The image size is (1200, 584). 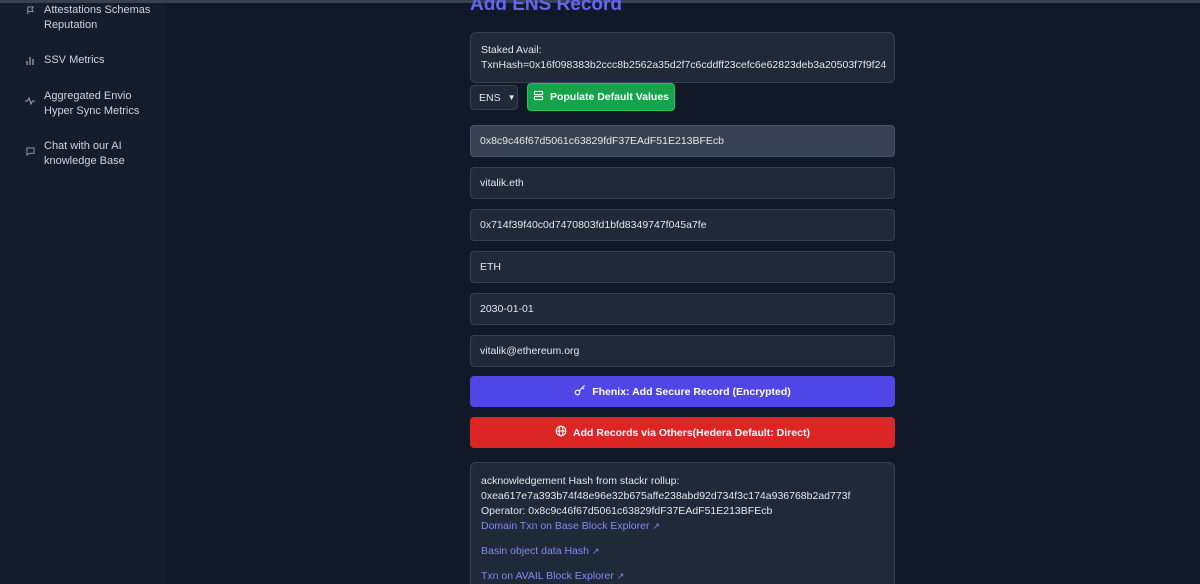 What do you see at coordinates (74, 60) in the screenshot?
I see `sidebar-item-label: SSV Metrics` at bounding box center [74, 60].